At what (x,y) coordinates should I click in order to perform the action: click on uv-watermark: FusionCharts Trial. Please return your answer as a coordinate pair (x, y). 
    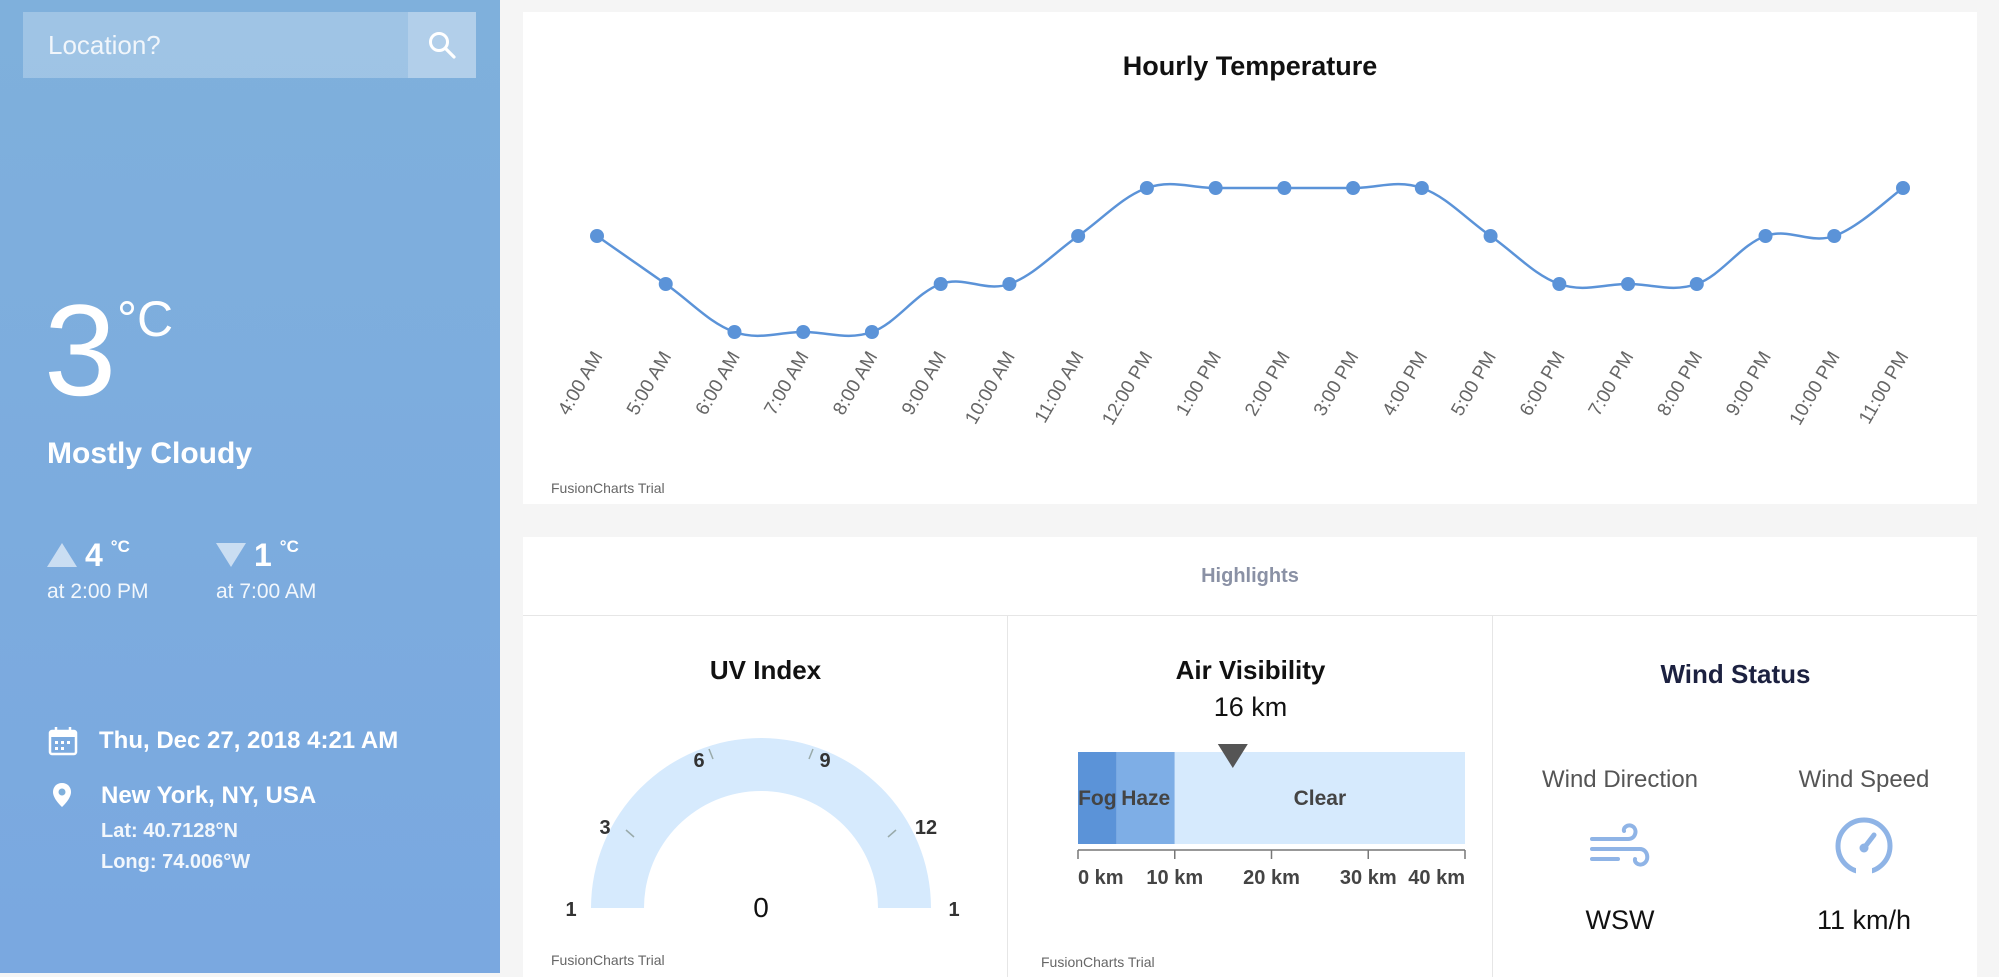
    Looking at the image, I should click on (608, 960).